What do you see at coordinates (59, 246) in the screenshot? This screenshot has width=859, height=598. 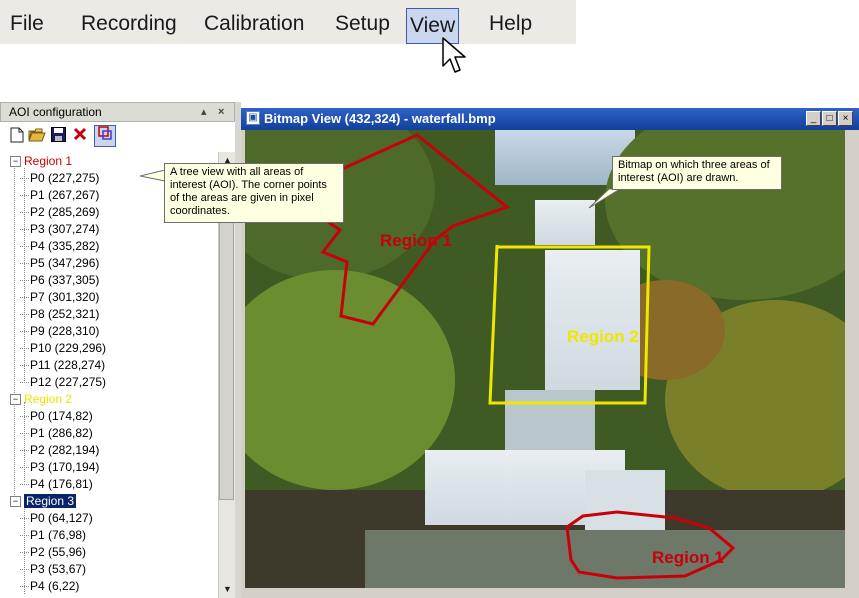 I see `tree-point: P4 (335,282)` at bounding box center [59, 246].